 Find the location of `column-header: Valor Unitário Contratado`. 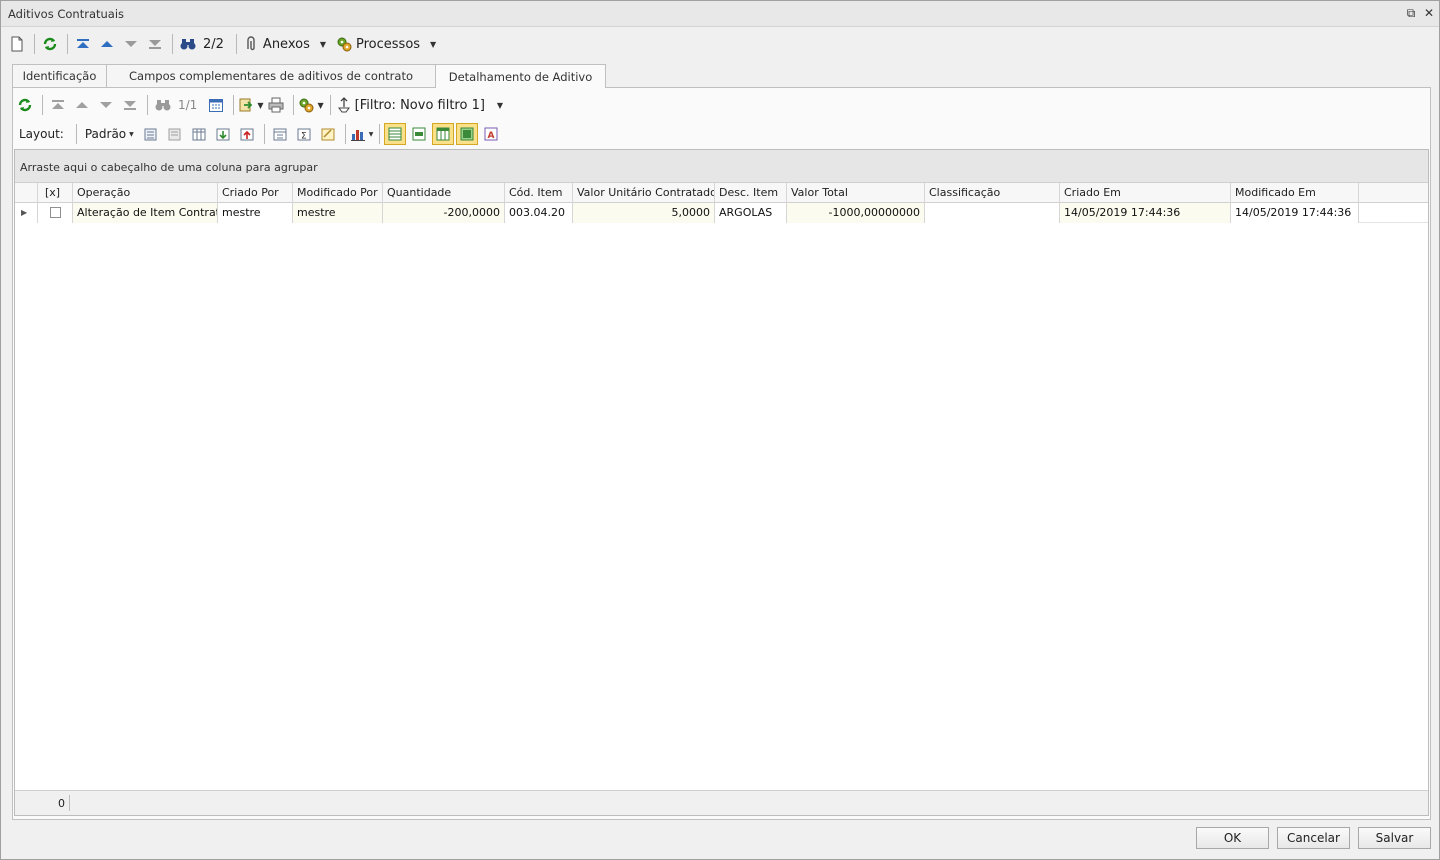

column-header: Valor Unitário Contratado is located at coordinates (644, 193).